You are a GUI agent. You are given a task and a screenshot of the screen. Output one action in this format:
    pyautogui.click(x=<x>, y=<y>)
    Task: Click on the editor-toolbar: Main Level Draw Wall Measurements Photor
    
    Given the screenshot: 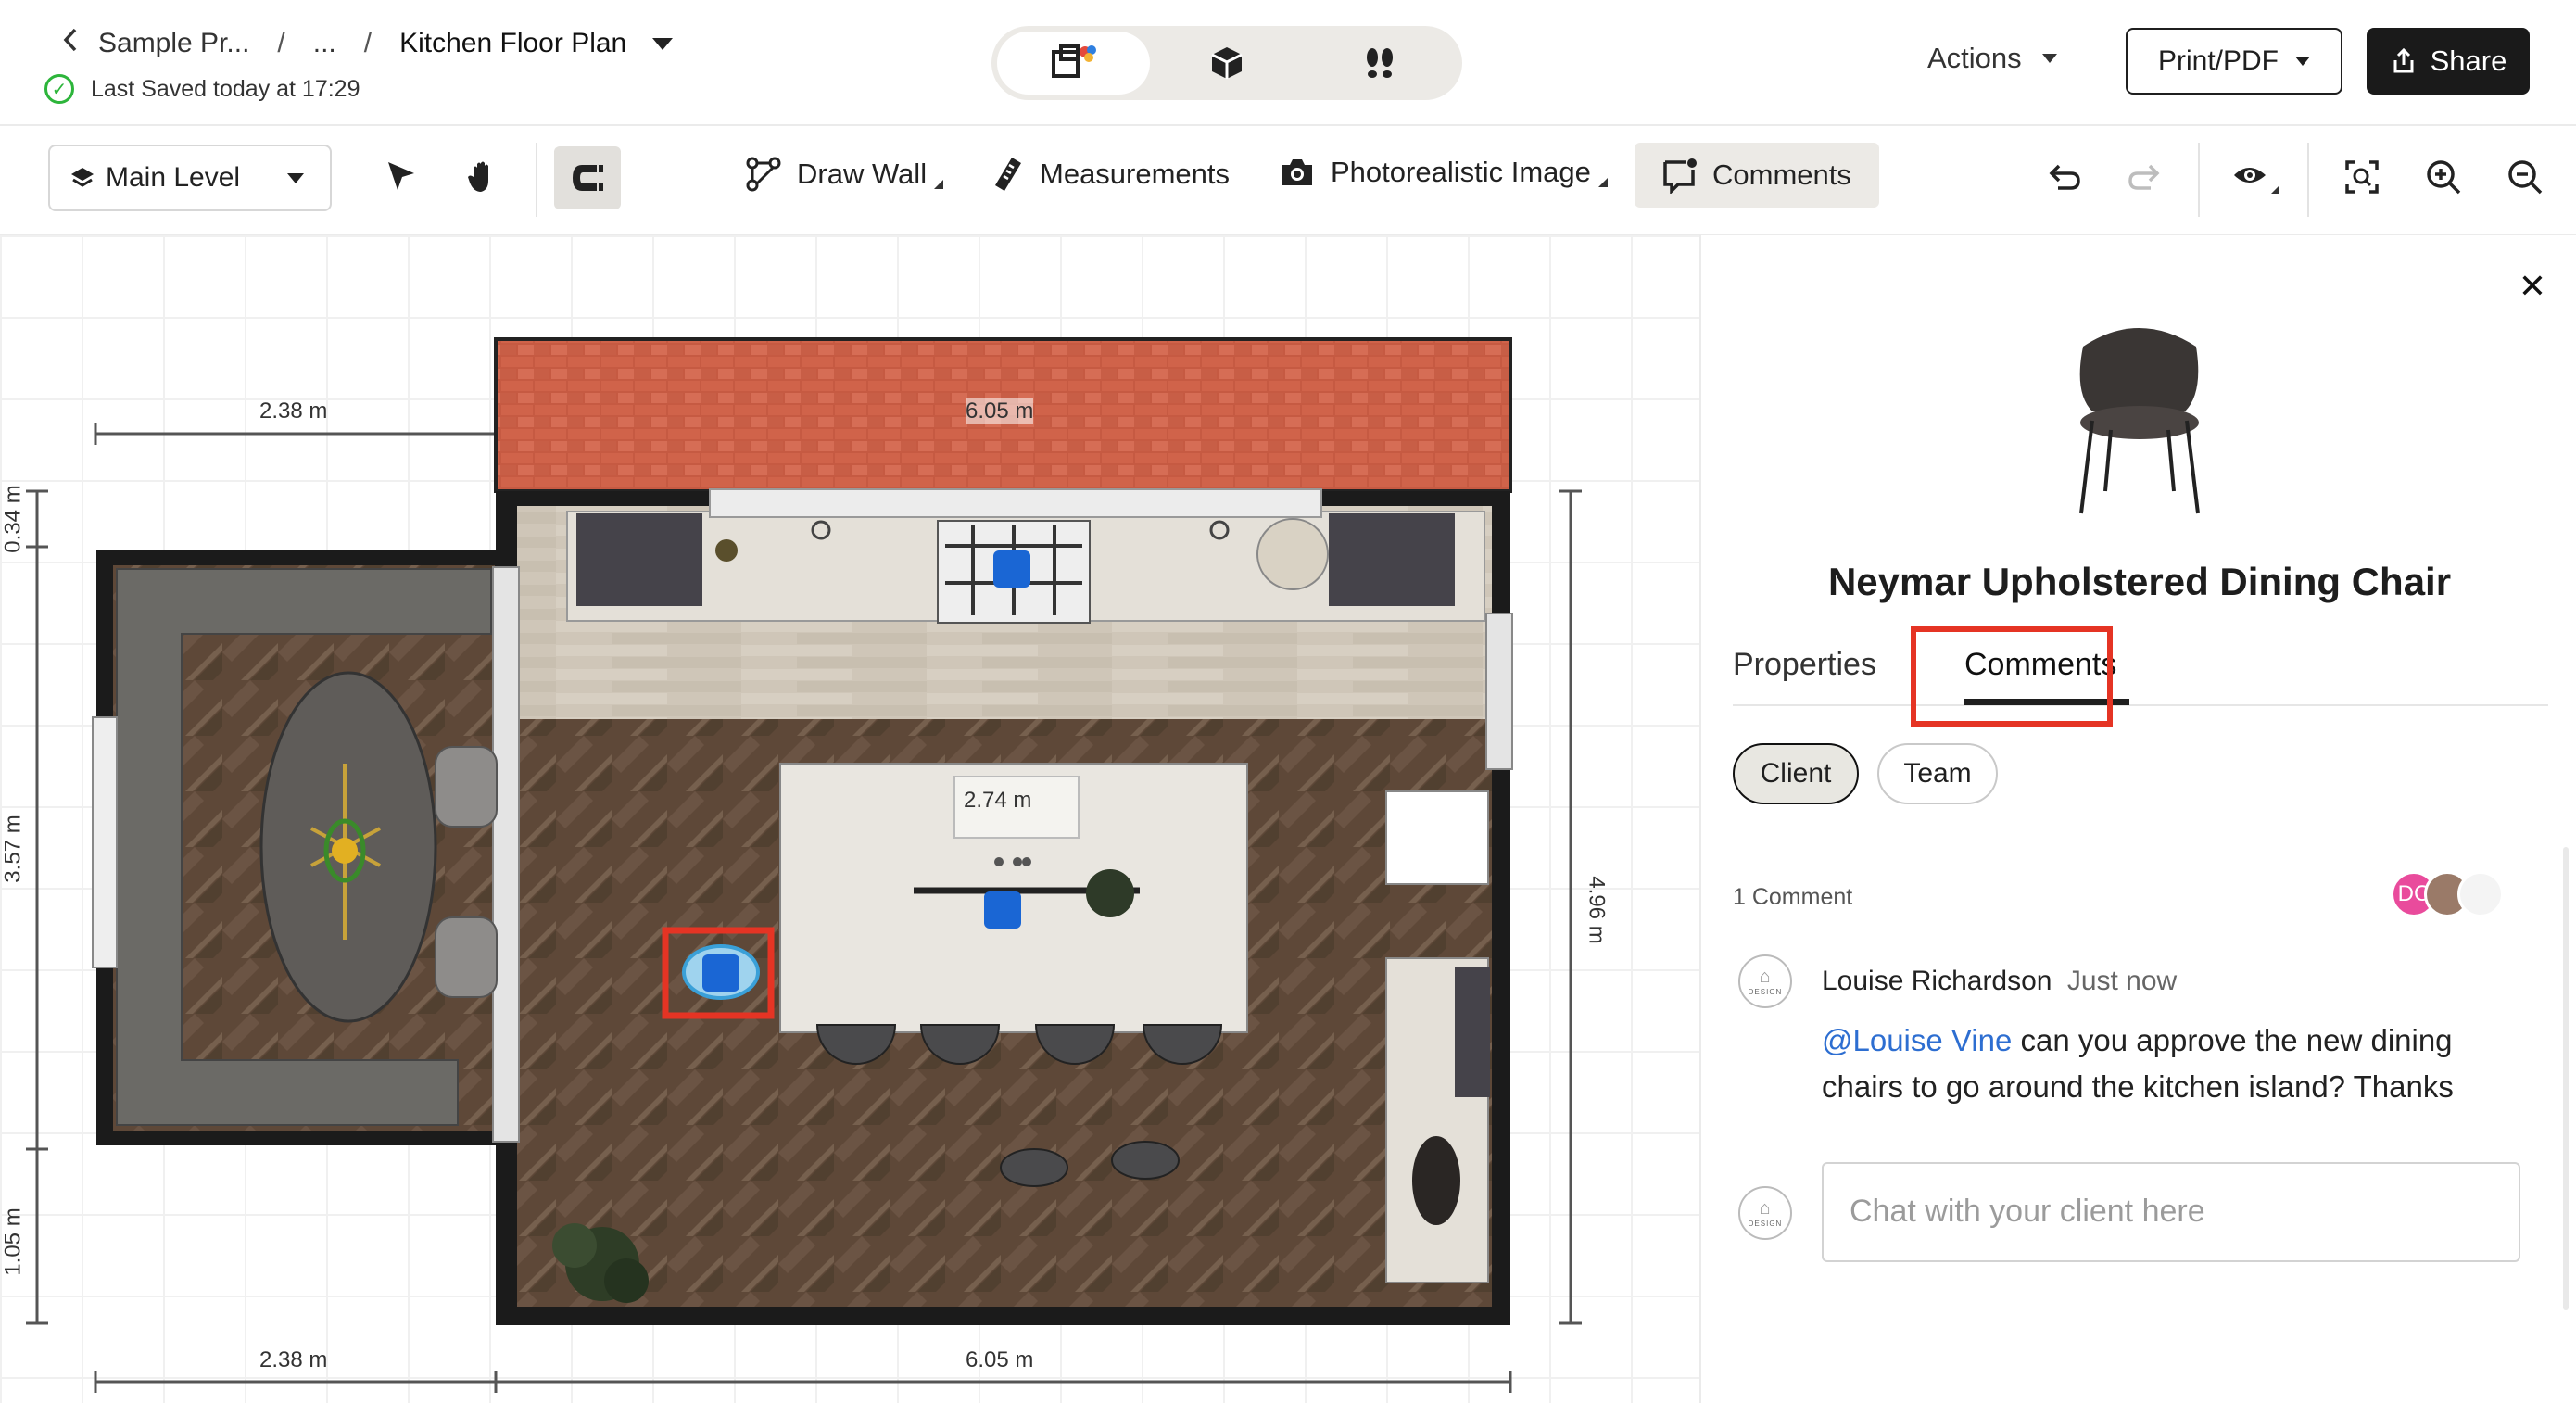 What is the action you would take?
    pyautogui.click(x=1288, y=182)
    